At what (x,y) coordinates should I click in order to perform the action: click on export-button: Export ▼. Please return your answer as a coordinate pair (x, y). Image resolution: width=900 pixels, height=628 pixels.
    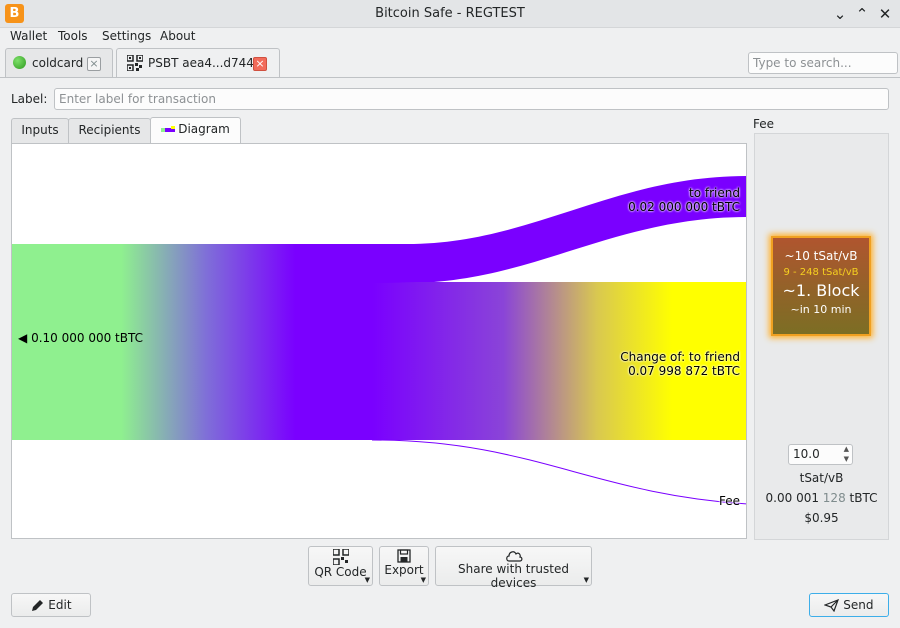
    Looking at the image, I should click on (404, 566).